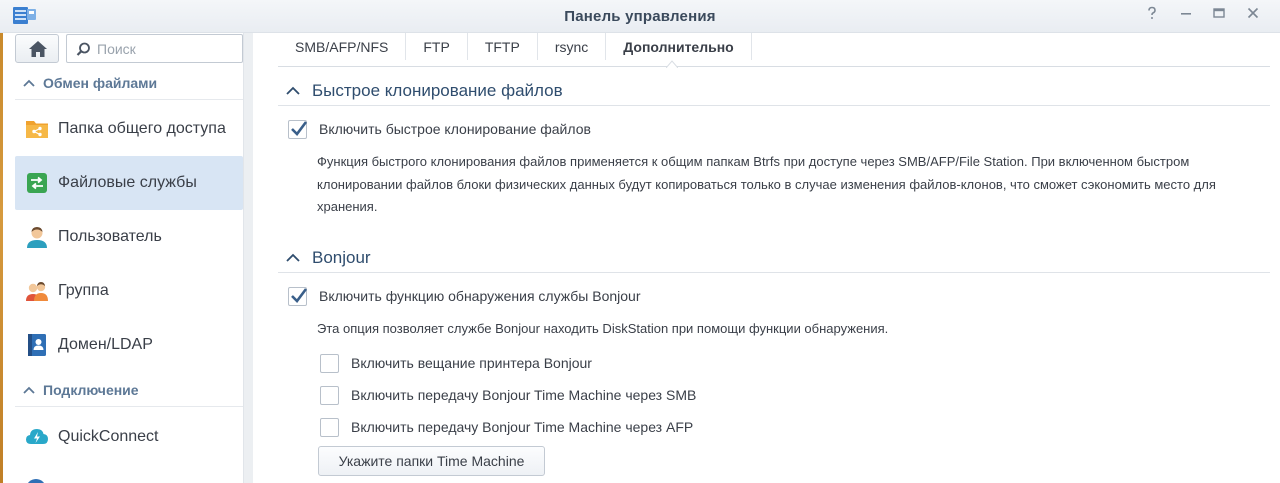 The height and width of the screenshot is (483, 1280). What do you see at coordinates (1219, 16) in the screenshot?
I see `maximize-icon` at bounding box center [1219, 16].